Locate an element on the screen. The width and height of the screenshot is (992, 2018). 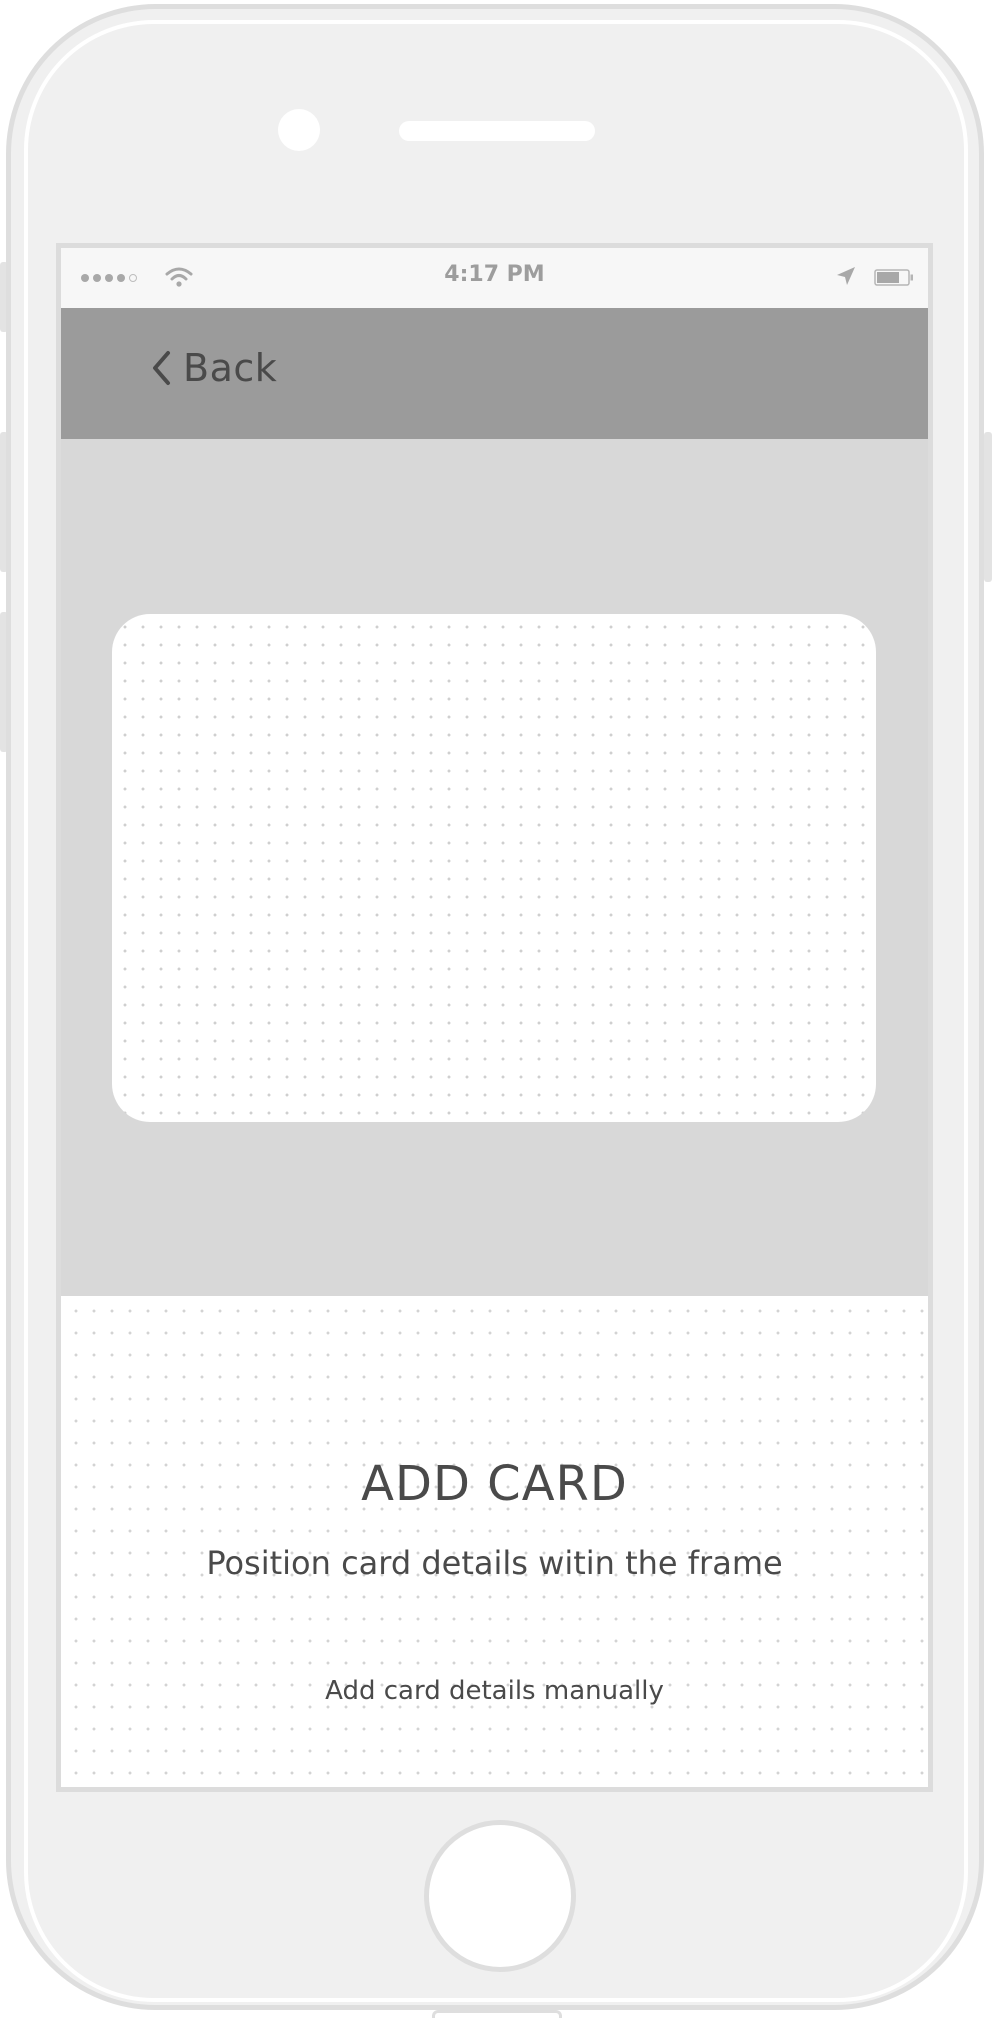
navigation-bar: Back is located at coordinates (494, 373).